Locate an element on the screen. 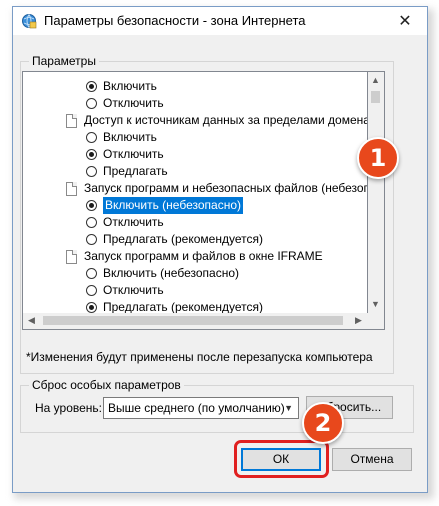 The width and height of the screenshot is (439, 506). tree-category: Запуск программ и файлов в окне IFRAME is located at coordinates (194, 256).